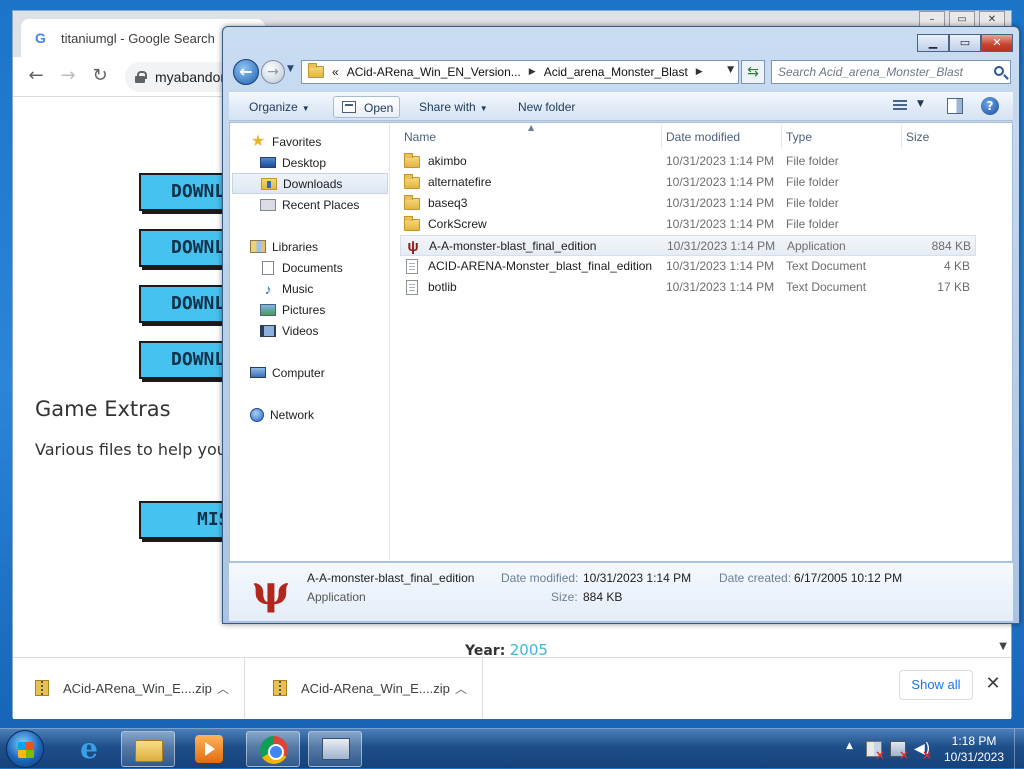 The width and height of the screenshot is (1024, 769). What do you see at coordinates (722, 137) in the screenshot?
I see `column-header-date-modified: Date modified` at bounding box center [722, 137].